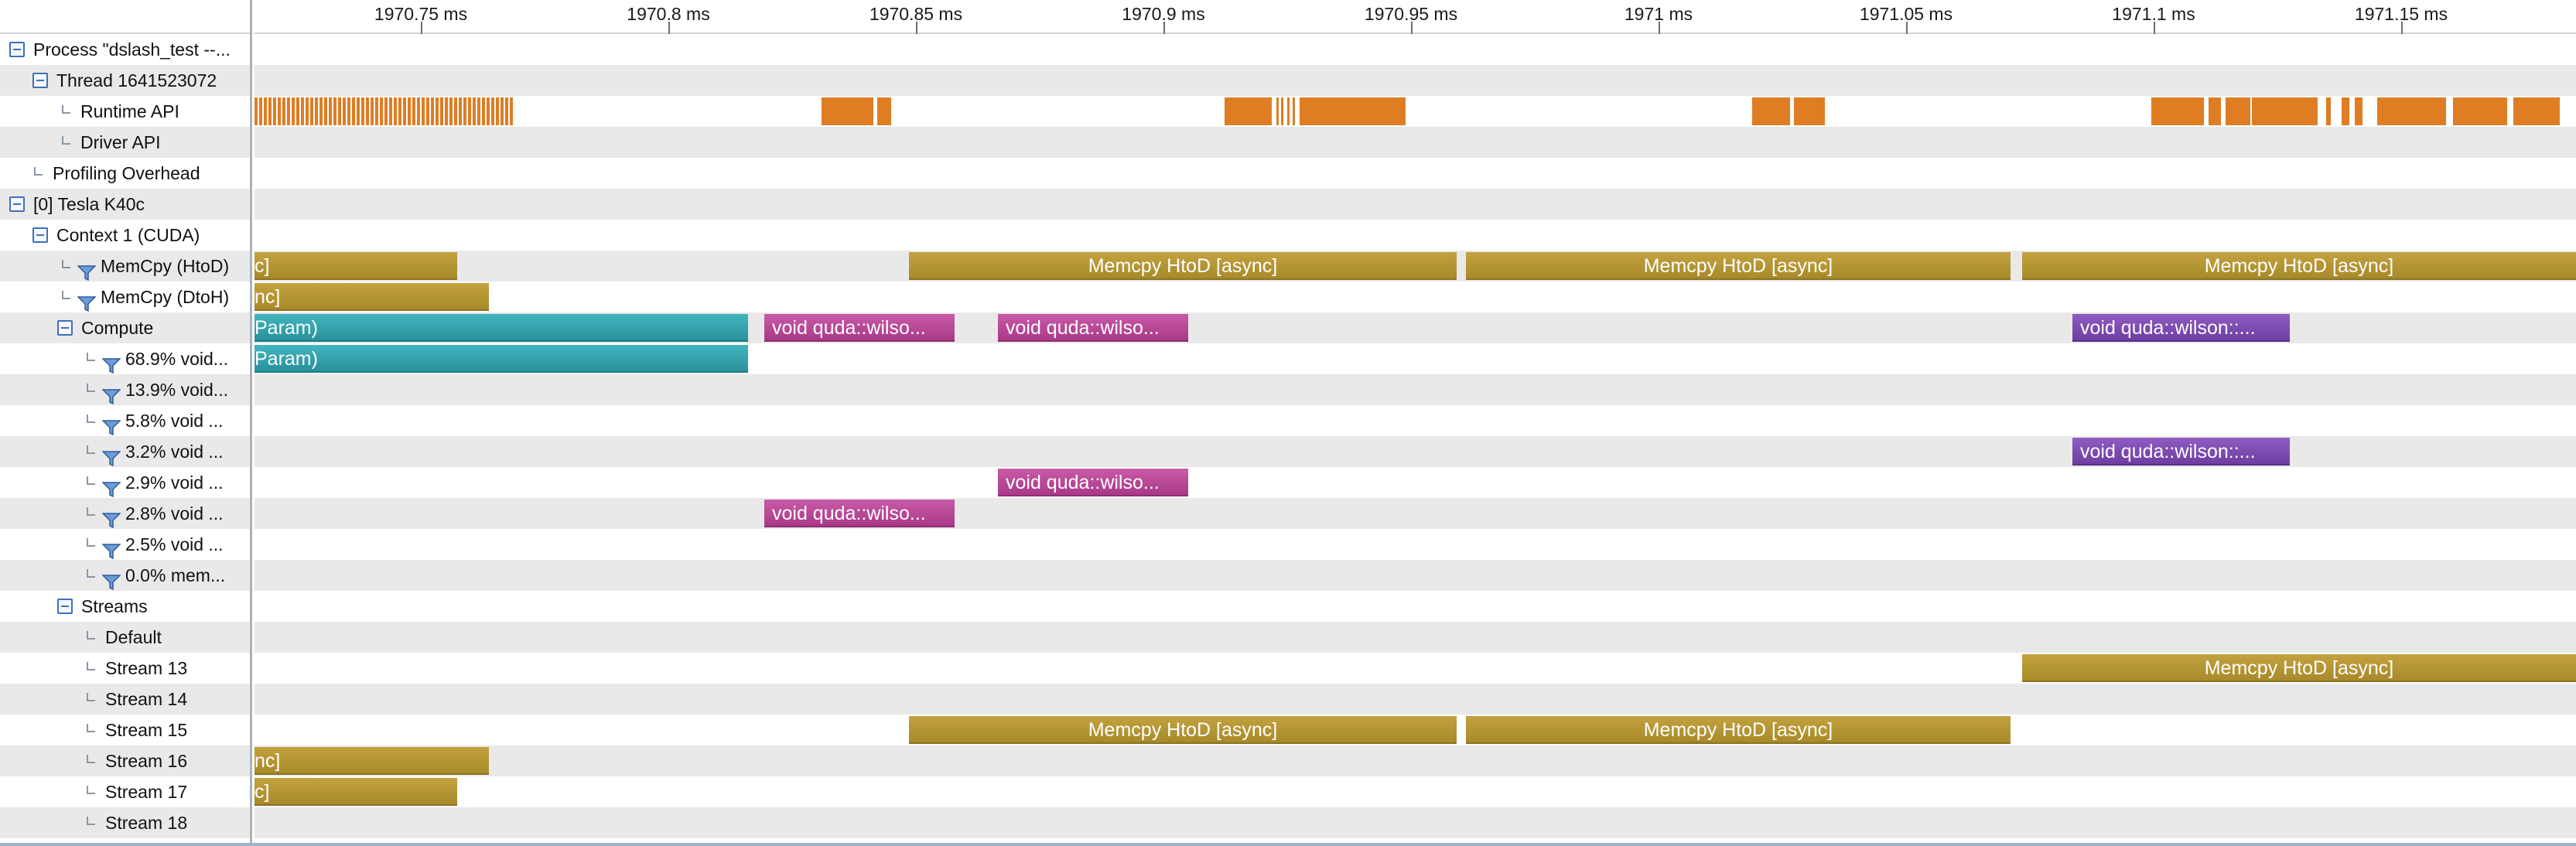 Image resolution: width=2576 pixels, height=846 pixels. Describe the element at coordinates (125, 606) in the screenshot. I see `tree-row: Streams` at that location.